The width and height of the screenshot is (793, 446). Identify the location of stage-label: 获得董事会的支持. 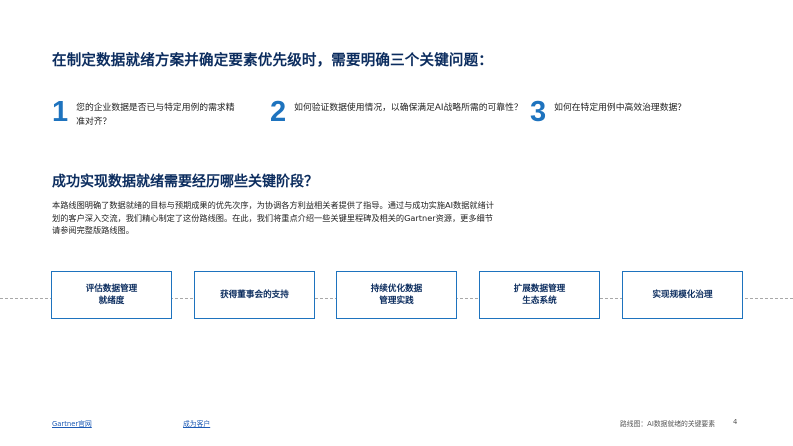
(254, 295).